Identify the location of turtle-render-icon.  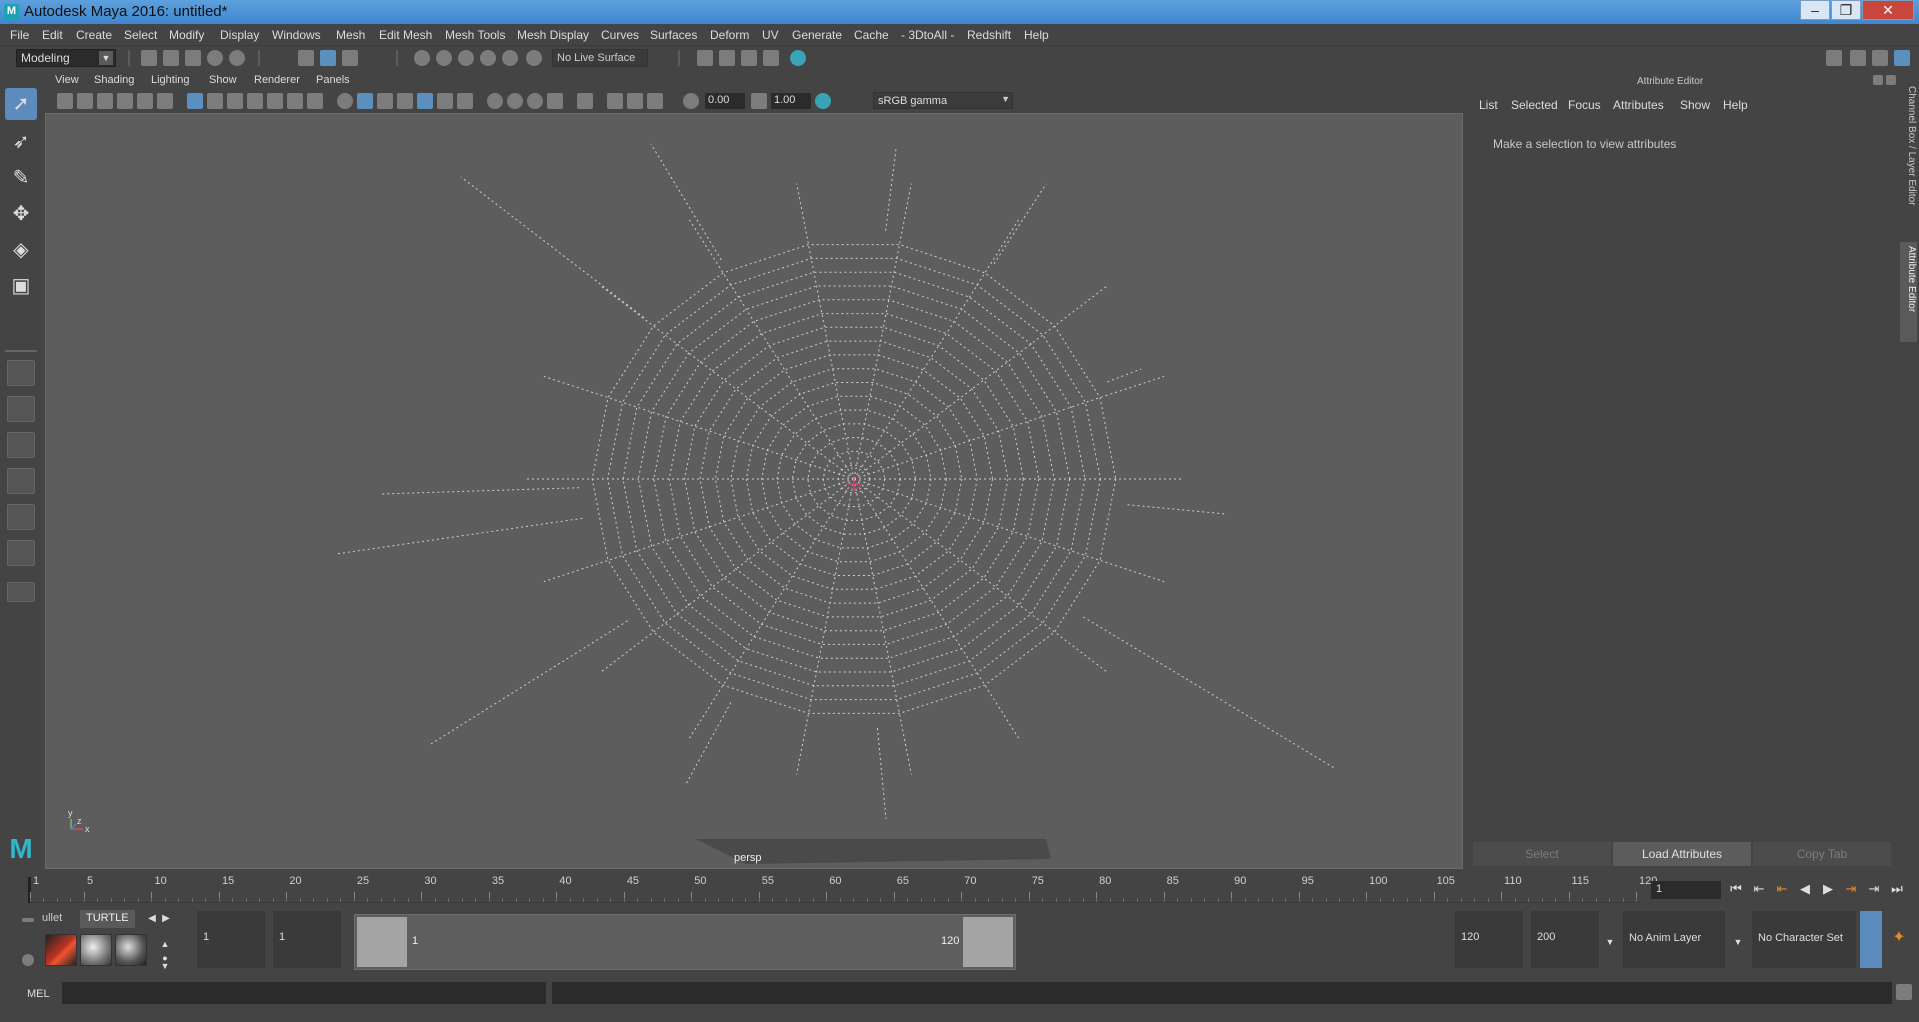
(61, 950).